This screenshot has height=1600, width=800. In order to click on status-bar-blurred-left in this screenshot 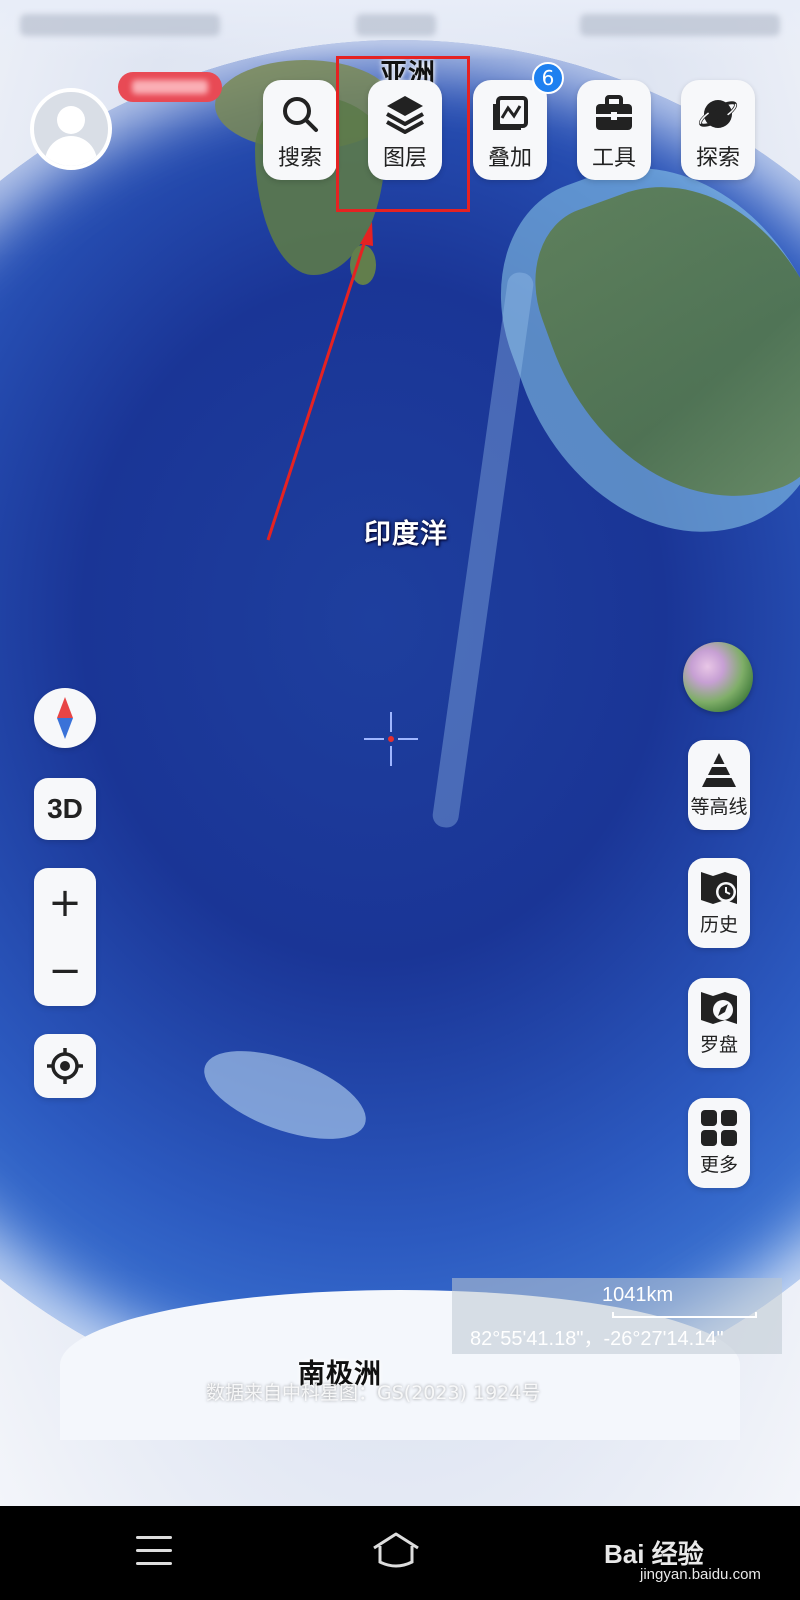, I will do `click(120, 25)`.